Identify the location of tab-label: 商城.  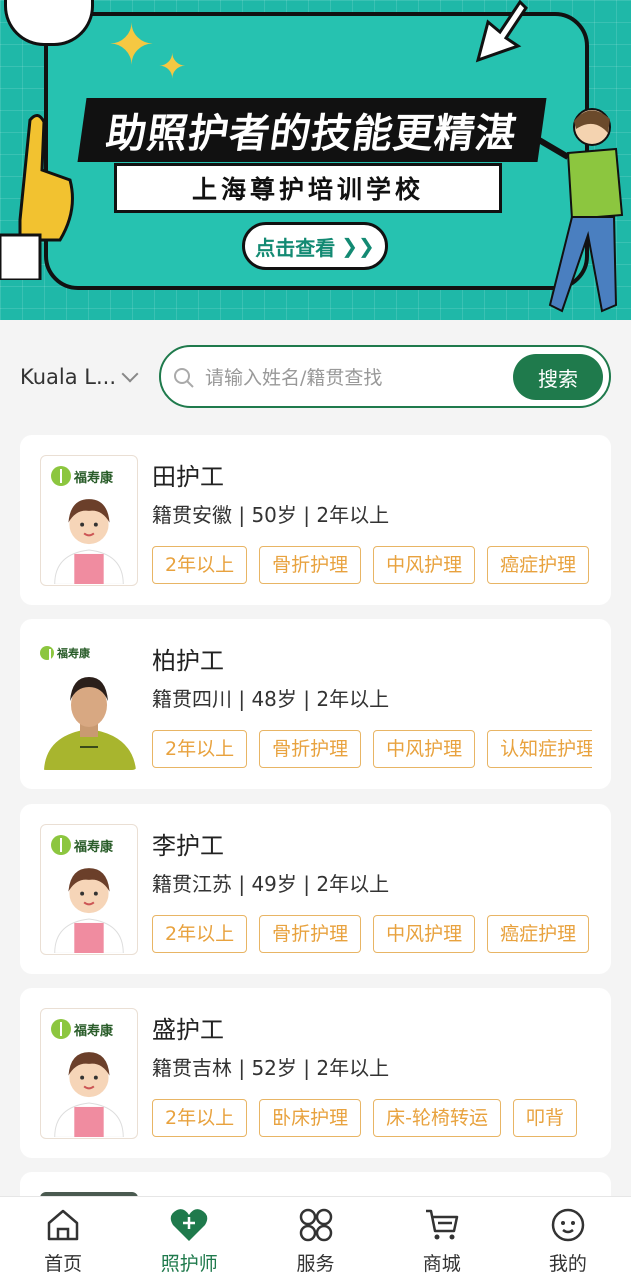
(441, 1264).